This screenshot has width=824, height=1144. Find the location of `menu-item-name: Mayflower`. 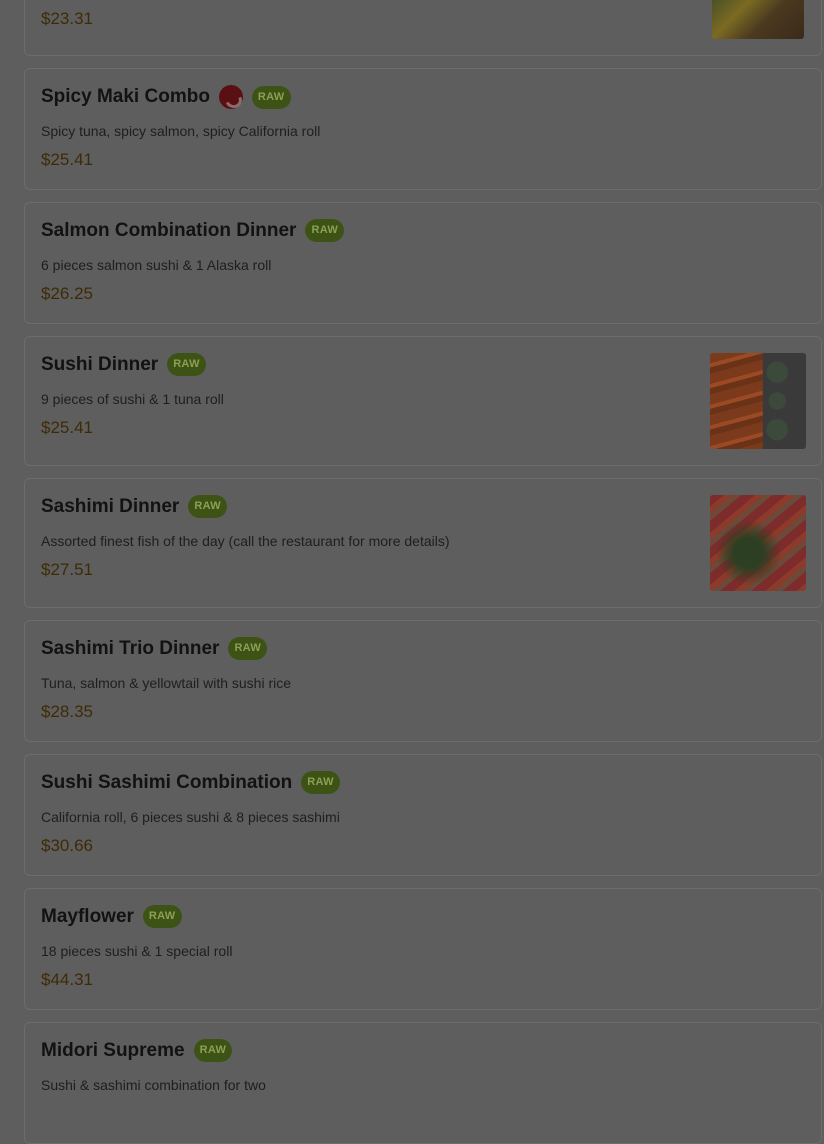

menu-item-name: Mayflower is located at coordinates (87, 916).